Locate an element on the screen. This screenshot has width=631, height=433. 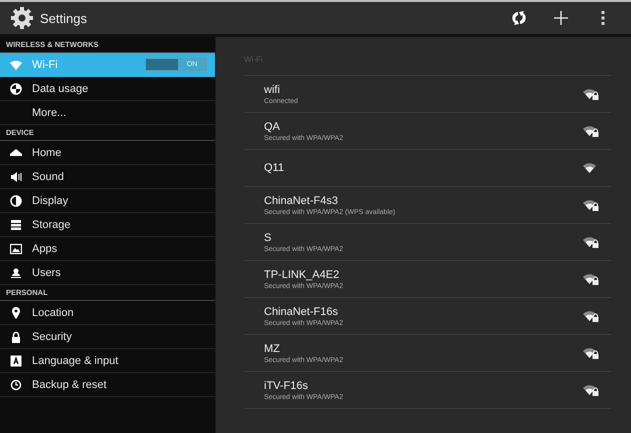
picture-frame-icon is located at coordinates (16, 248).